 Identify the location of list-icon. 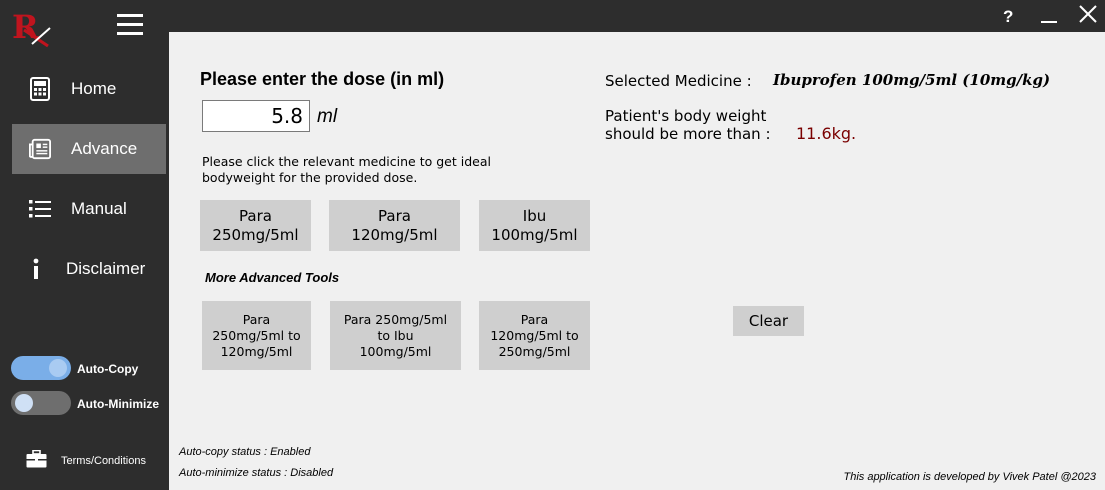
(40, 209).